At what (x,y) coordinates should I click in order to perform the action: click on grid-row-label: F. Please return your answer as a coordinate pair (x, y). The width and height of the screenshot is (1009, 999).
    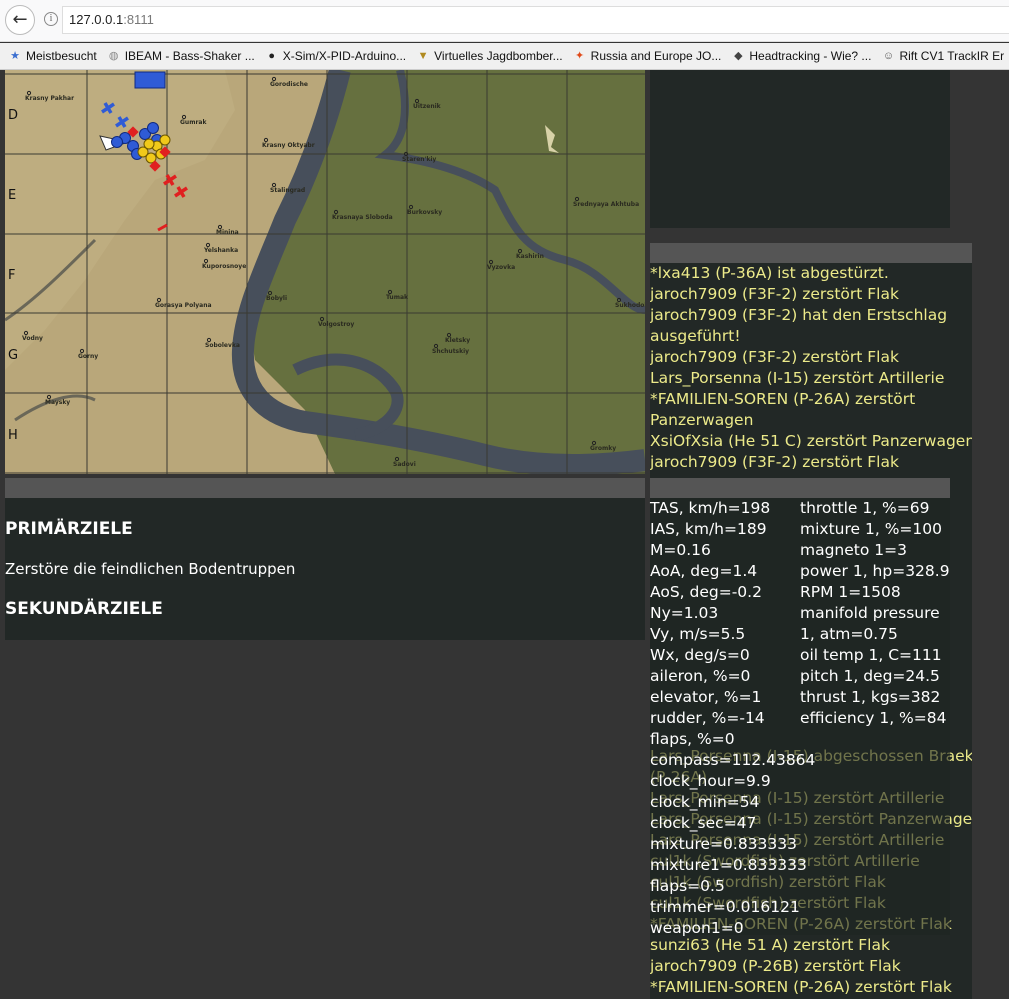
    Looking at the image, I should click on (11, 275).